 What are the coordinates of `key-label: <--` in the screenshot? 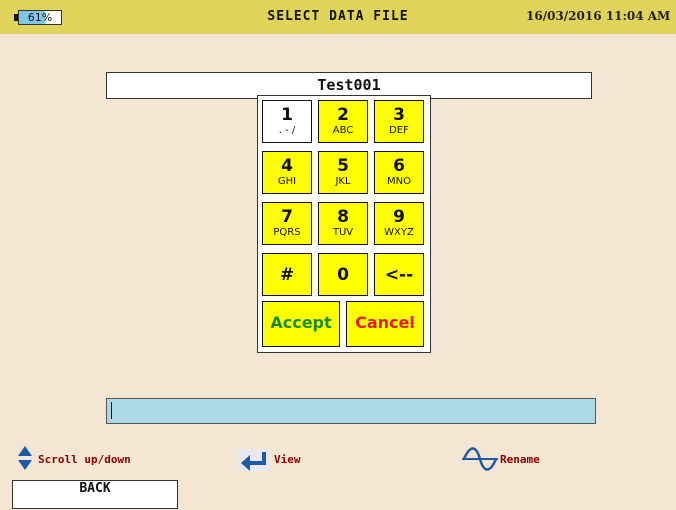 It's located at (399, 275).